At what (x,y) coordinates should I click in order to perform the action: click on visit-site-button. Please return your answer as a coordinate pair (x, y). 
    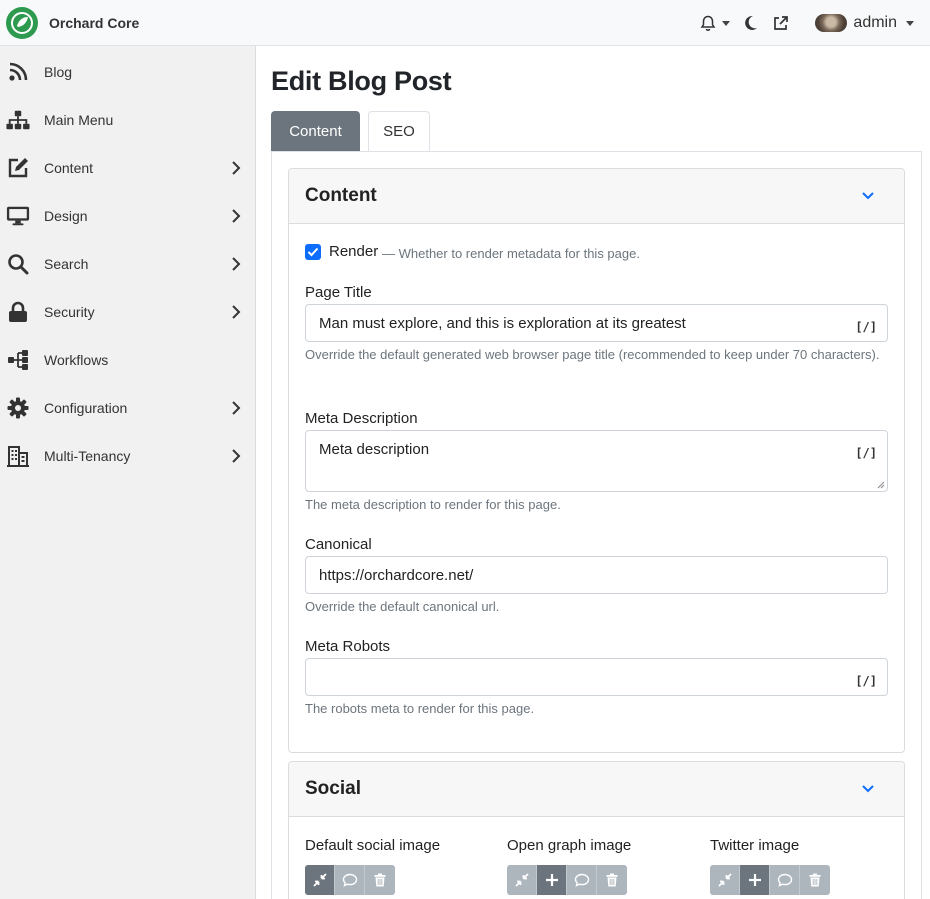
    Looking at the image, I should click on (780, 23).